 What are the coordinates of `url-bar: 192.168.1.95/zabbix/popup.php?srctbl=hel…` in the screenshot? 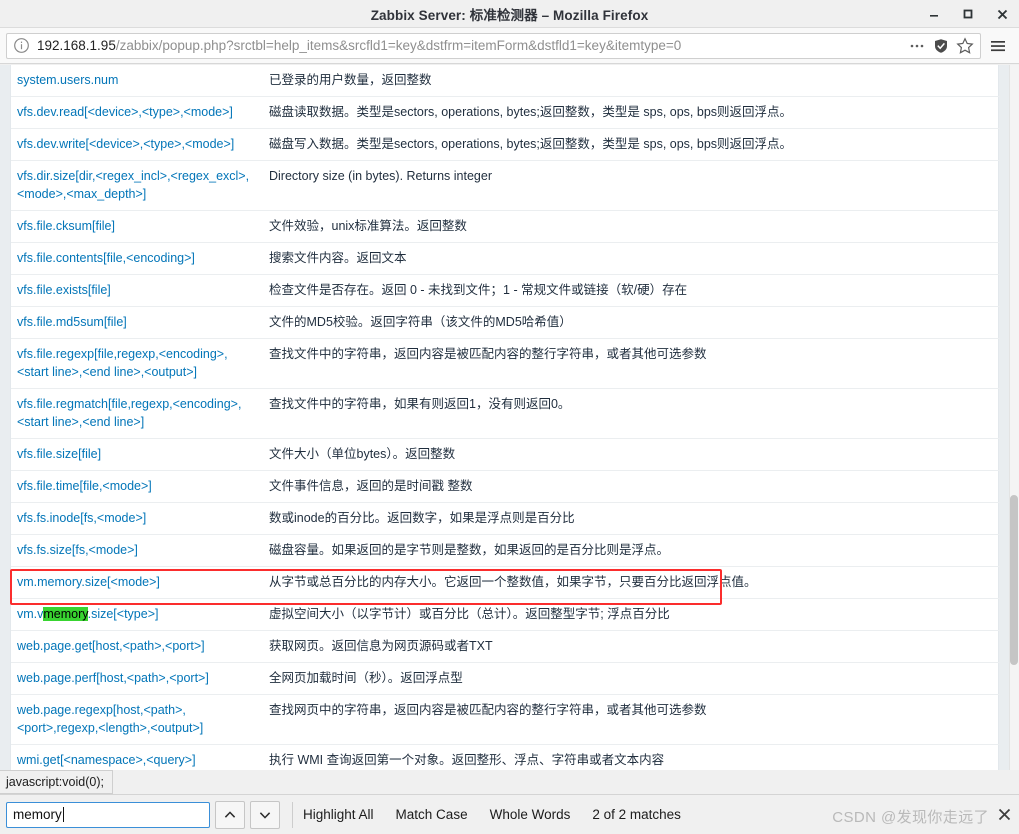 It's located at (493, 45).